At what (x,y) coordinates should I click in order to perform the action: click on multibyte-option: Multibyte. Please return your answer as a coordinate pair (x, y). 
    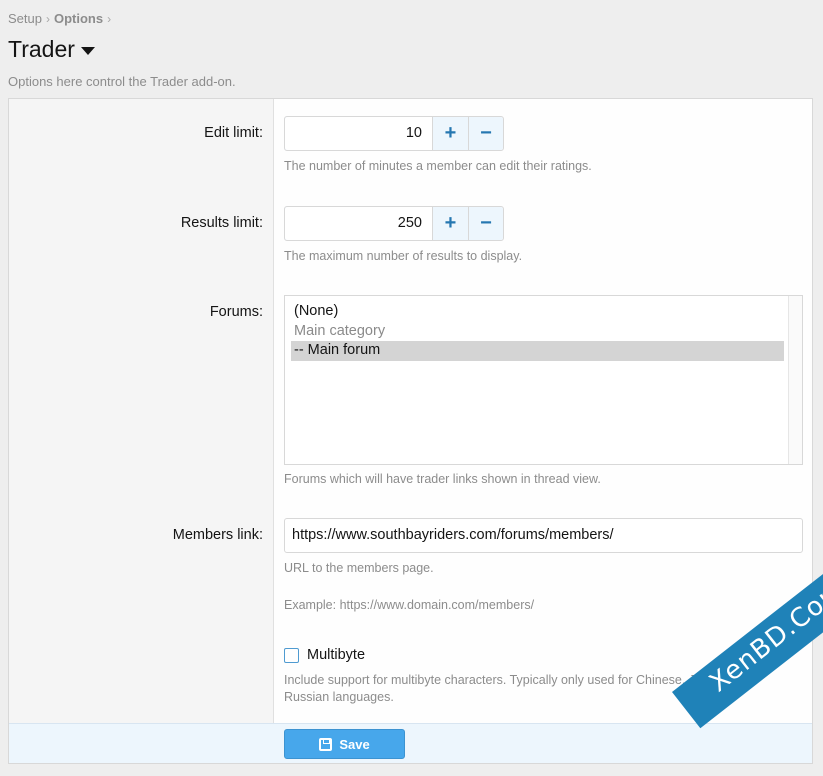
    Looking at the image, I should click on (324, 655).